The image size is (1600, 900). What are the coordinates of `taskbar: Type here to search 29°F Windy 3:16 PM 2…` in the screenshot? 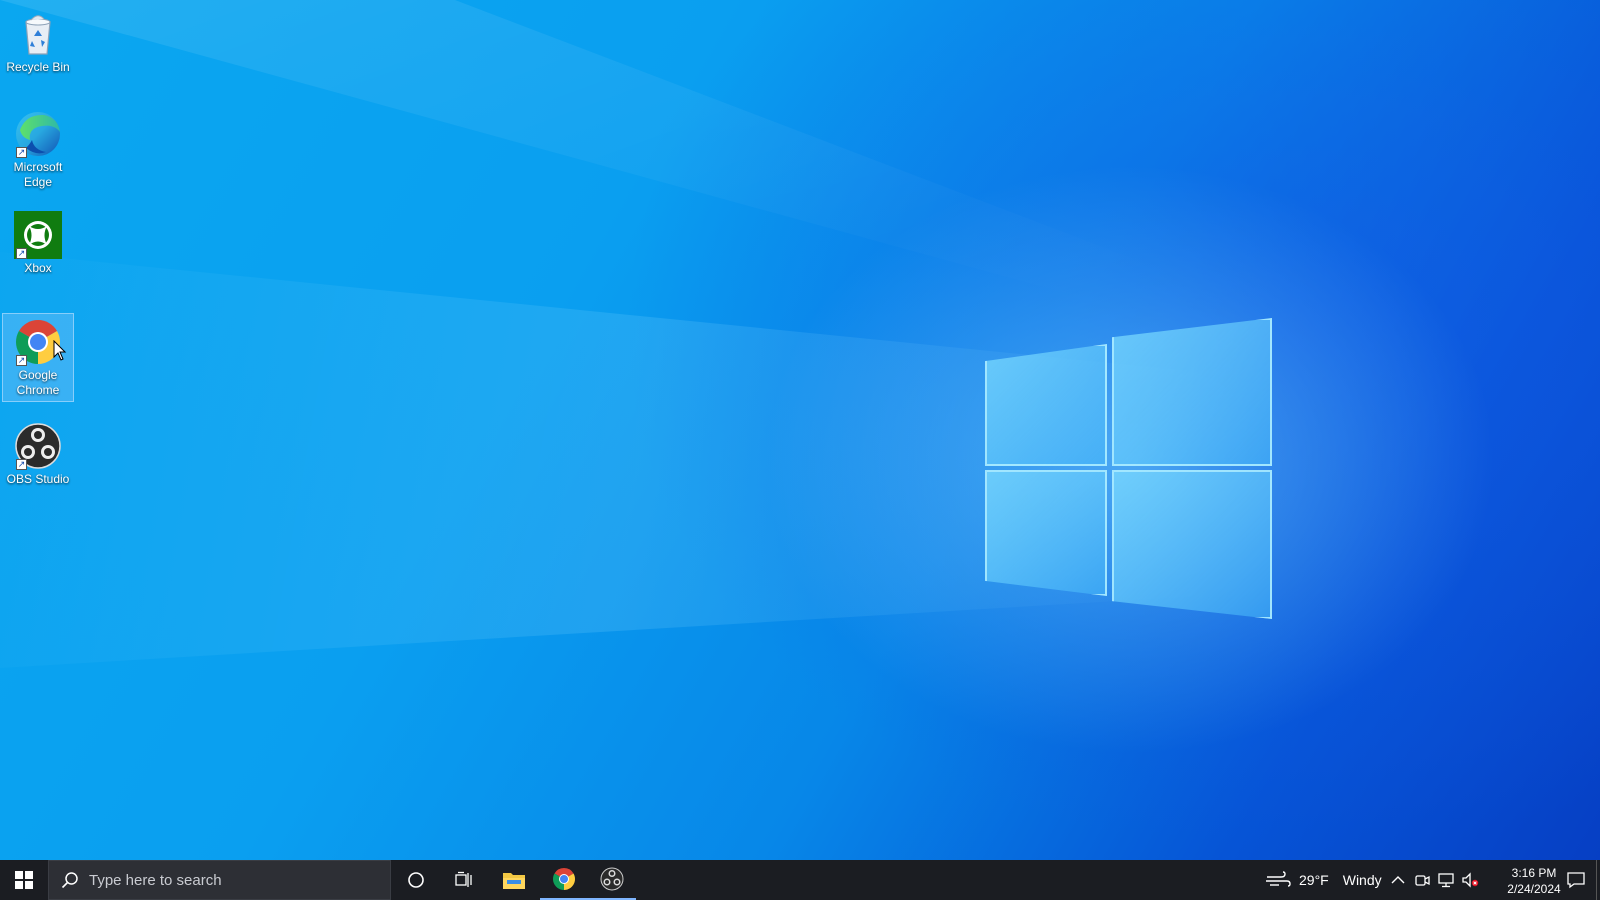 It's located at (800, 880).